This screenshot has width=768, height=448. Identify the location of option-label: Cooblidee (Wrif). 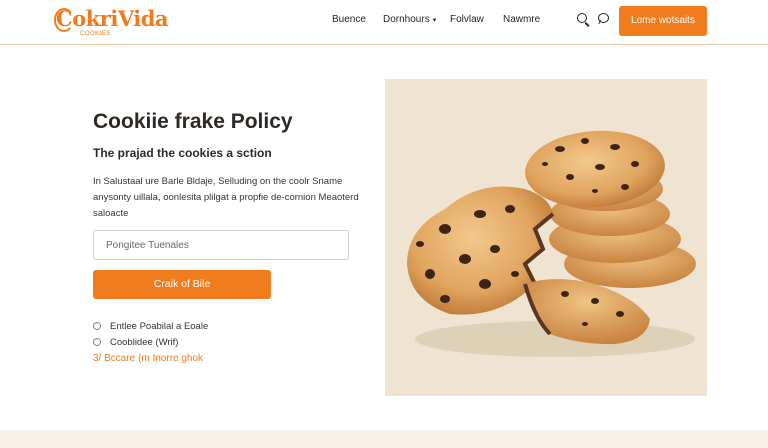
(144, 342).